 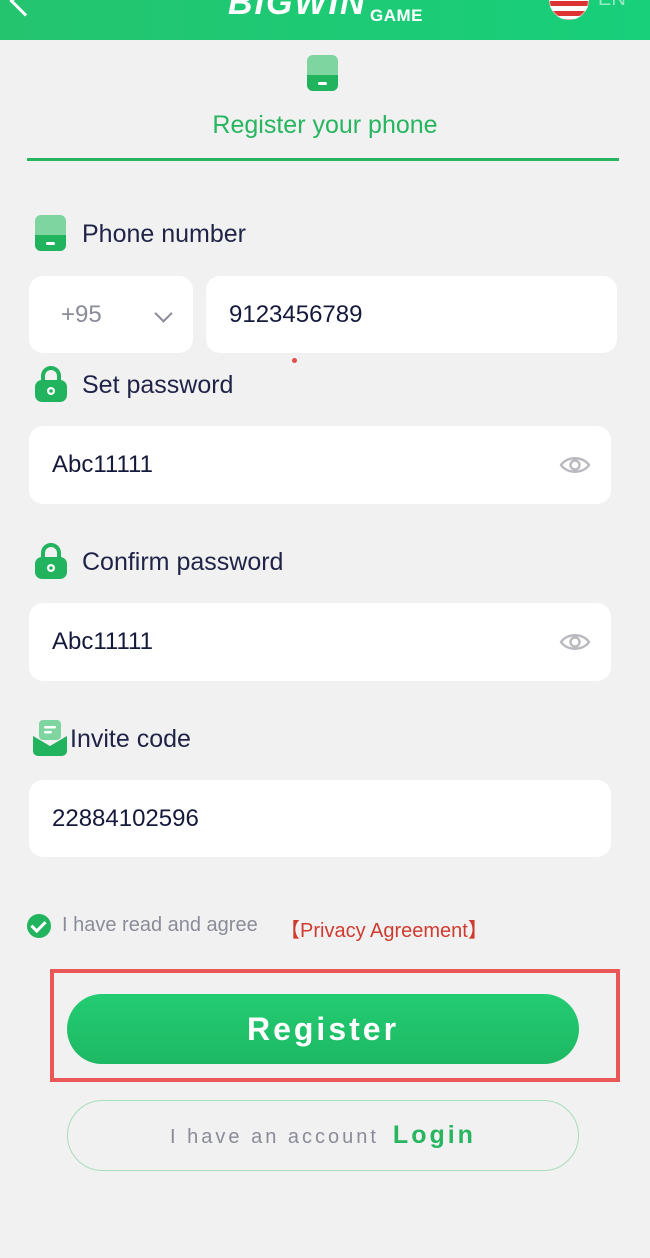 I want to click on country-code-value: +95, so click(x=81, y=314).